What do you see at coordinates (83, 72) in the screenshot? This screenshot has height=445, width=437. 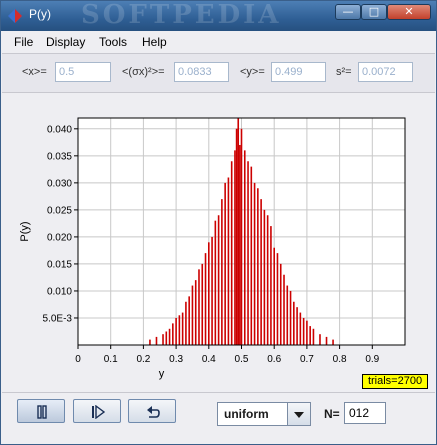 I see `mean-x-field: 0.5` at bounding box center [83, 72].